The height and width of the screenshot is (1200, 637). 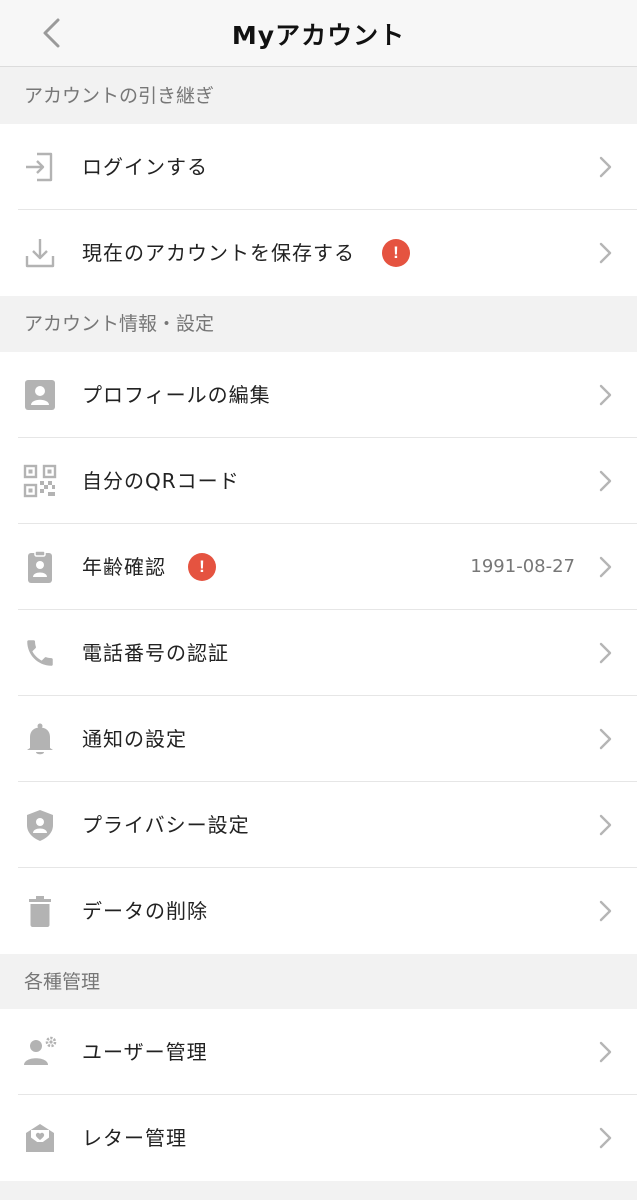 I want to click on page-title: Myアカウント, so click(x=318, y=35).